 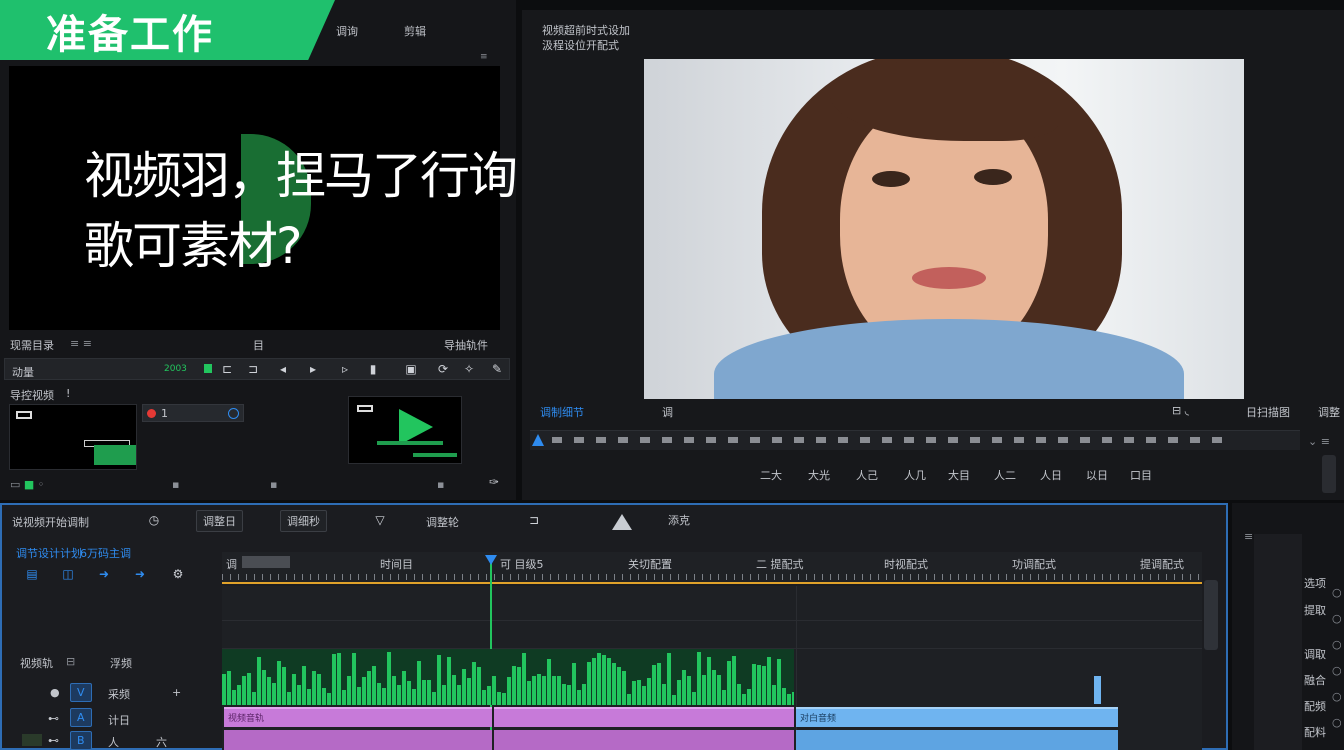 What do you see at coordinates (358, 717) in the screenshot?
I see `pink-audio-clip-1: 视频音轨` at bounding box center [358, 717].